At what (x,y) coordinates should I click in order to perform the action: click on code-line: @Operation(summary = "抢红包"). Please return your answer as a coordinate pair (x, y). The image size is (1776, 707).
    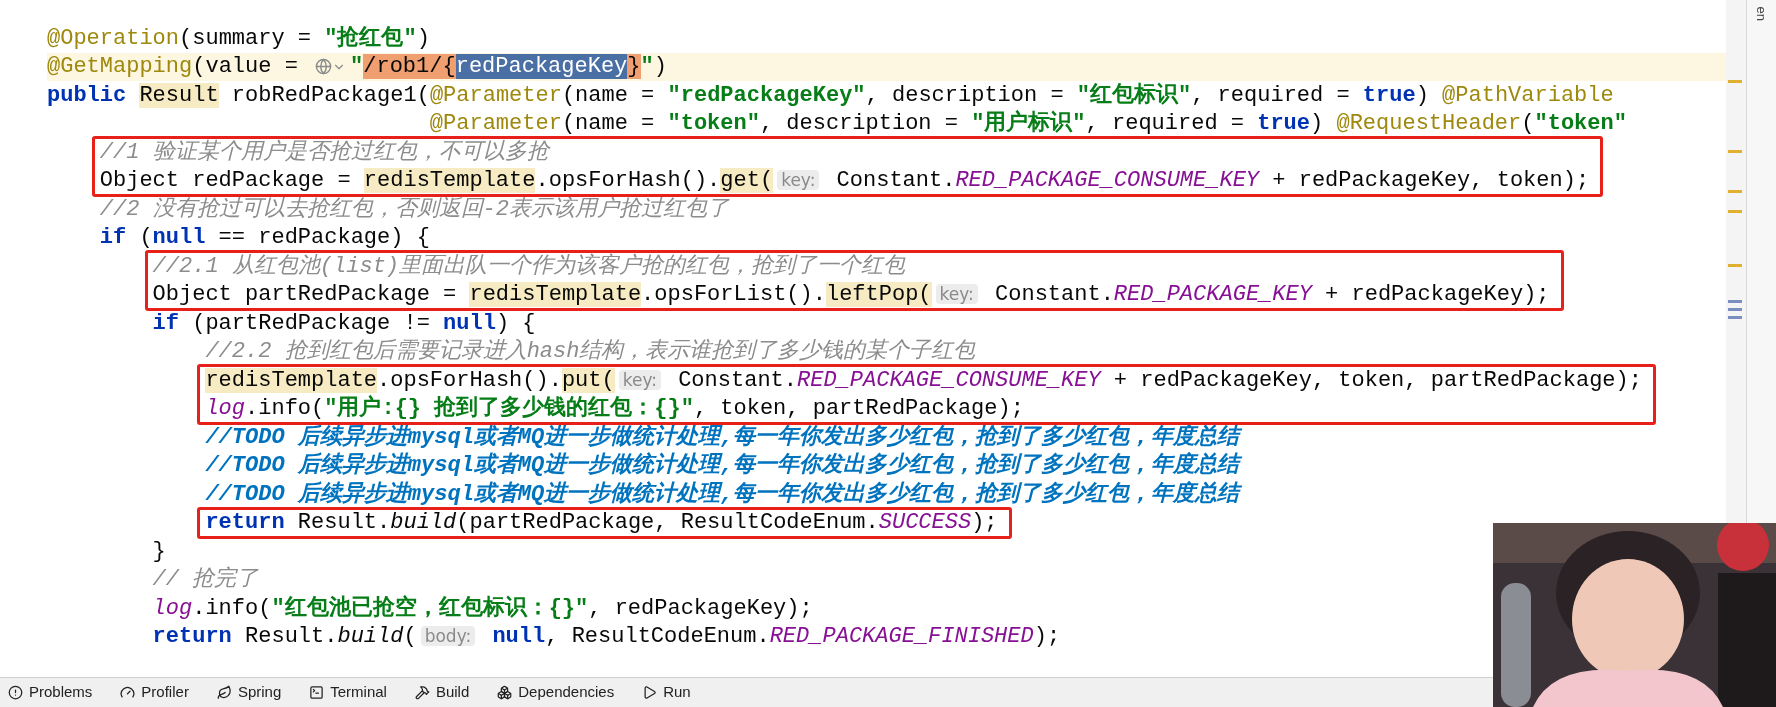
    Looking at the image, I should click on (238, 38).